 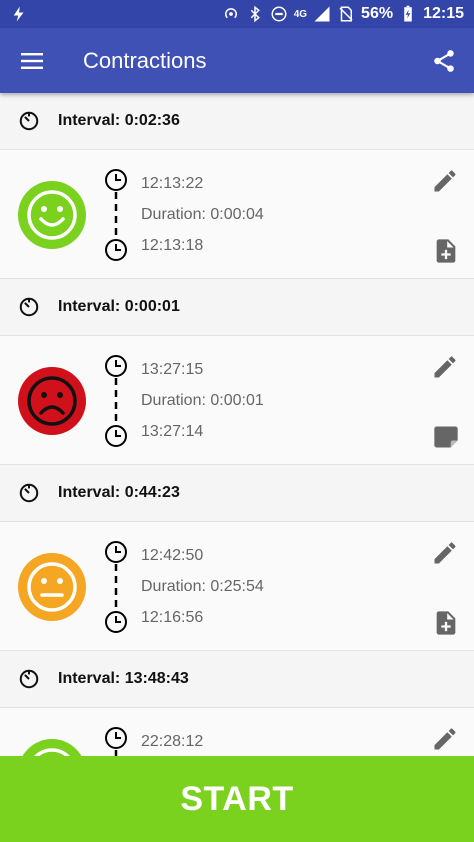 What do you see at coordinates (145, 60) in the screenshot?
I see `page-title: Contractions` at bounding box center [145, 60].